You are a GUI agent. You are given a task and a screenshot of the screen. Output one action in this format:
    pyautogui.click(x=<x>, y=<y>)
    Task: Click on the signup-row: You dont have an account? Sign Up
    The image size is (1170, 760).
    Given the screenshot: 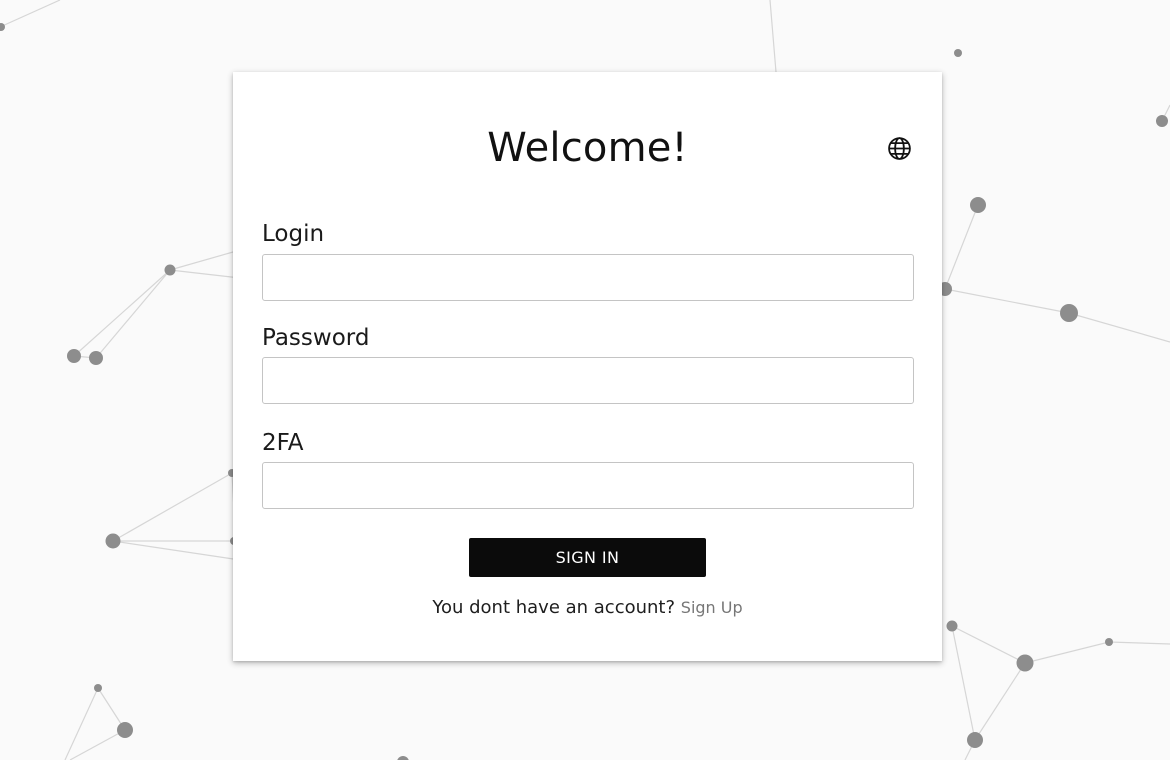 What is the action you would take?
    pyautogui.click(x=587, y=608)
    